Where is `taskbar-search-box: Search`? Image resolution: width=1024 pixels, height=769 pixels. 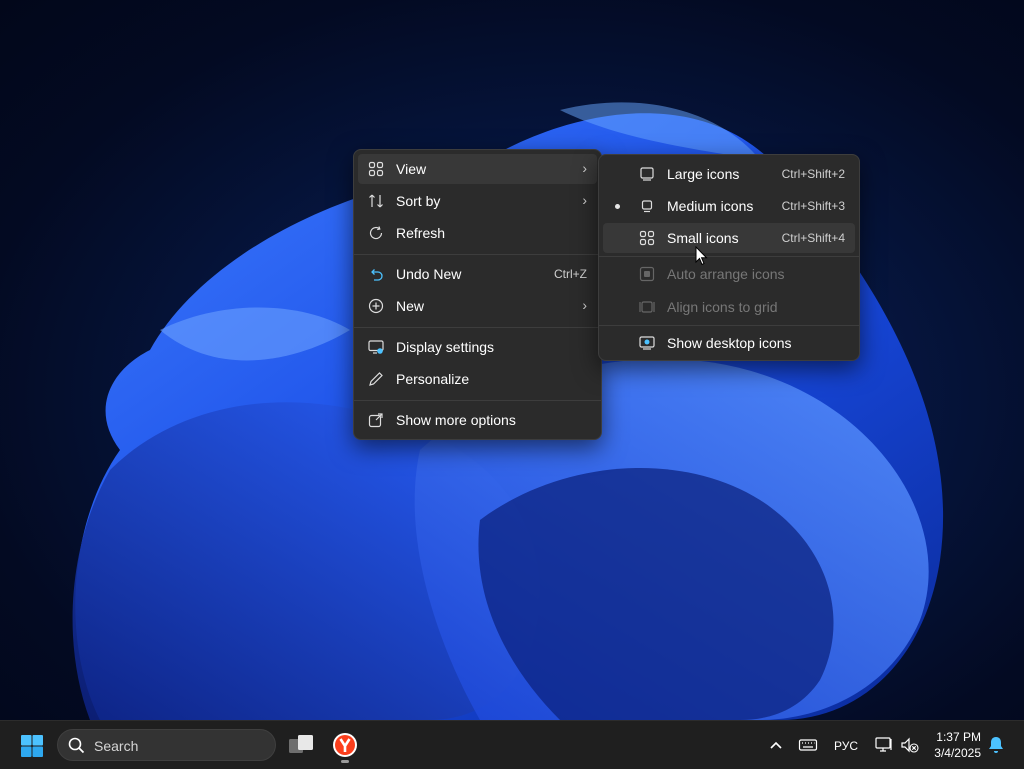
taskbar-search-box: Search is located at coordinates (166, 745).